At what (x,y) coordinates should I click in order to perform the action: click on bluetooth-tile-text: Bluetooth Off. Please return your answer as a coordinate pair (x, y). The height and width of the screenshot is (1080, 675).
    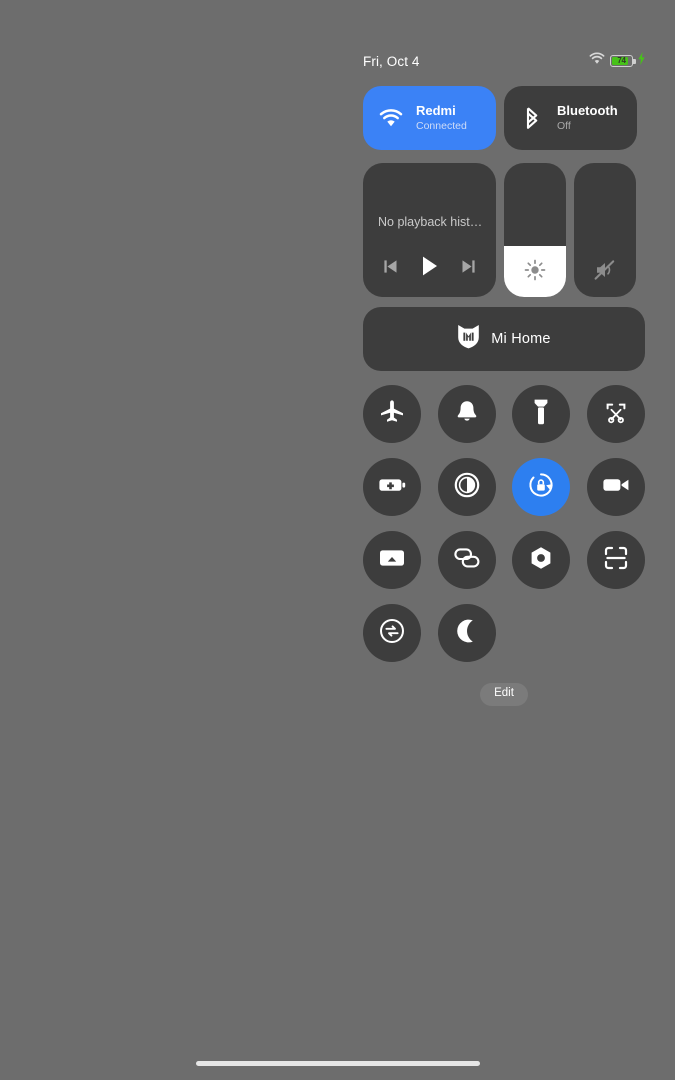
    Looking at the image, I should click on (587, 117).